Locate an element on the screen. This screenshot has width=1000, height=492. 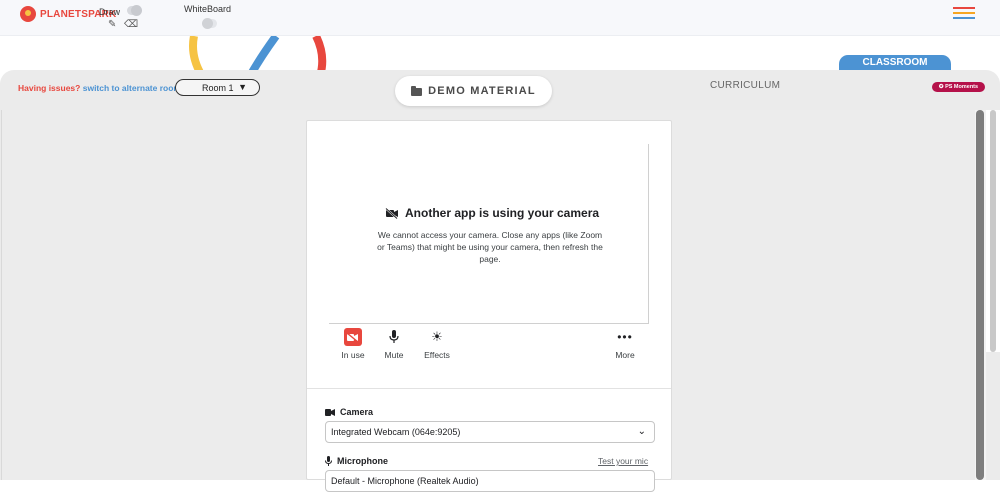
chevron-down-icon: ⌄ is located at coordinates (641, 431).